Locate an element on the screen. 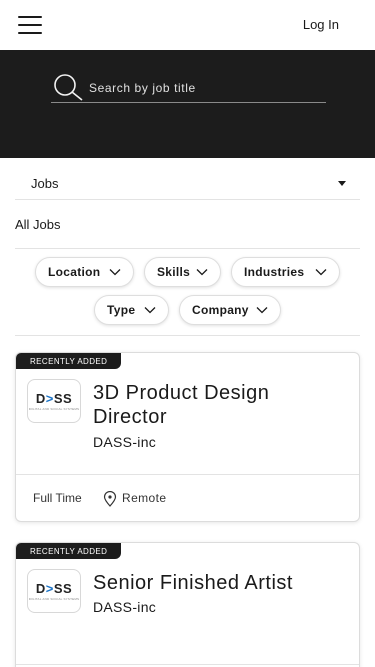 Image resolution: width=375 pixels, height=667 pixels. filter-label: Skills is located at coordinates (174, 272).